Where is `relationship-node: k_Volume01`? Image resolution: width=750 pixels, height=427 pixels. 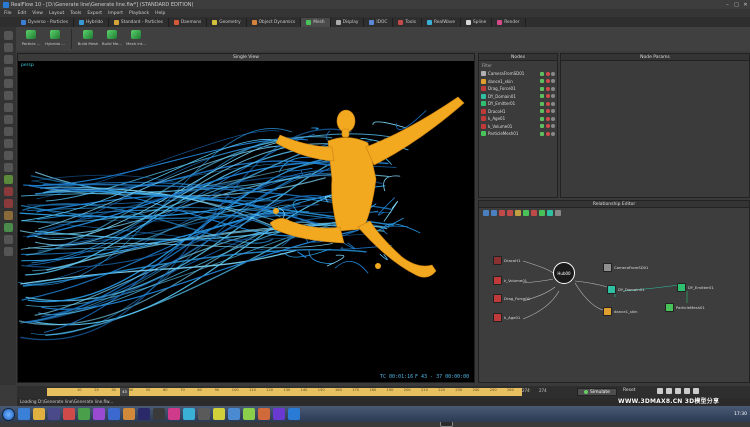 relationship-node: k_Volume01 is located at coordinates (510, 280).